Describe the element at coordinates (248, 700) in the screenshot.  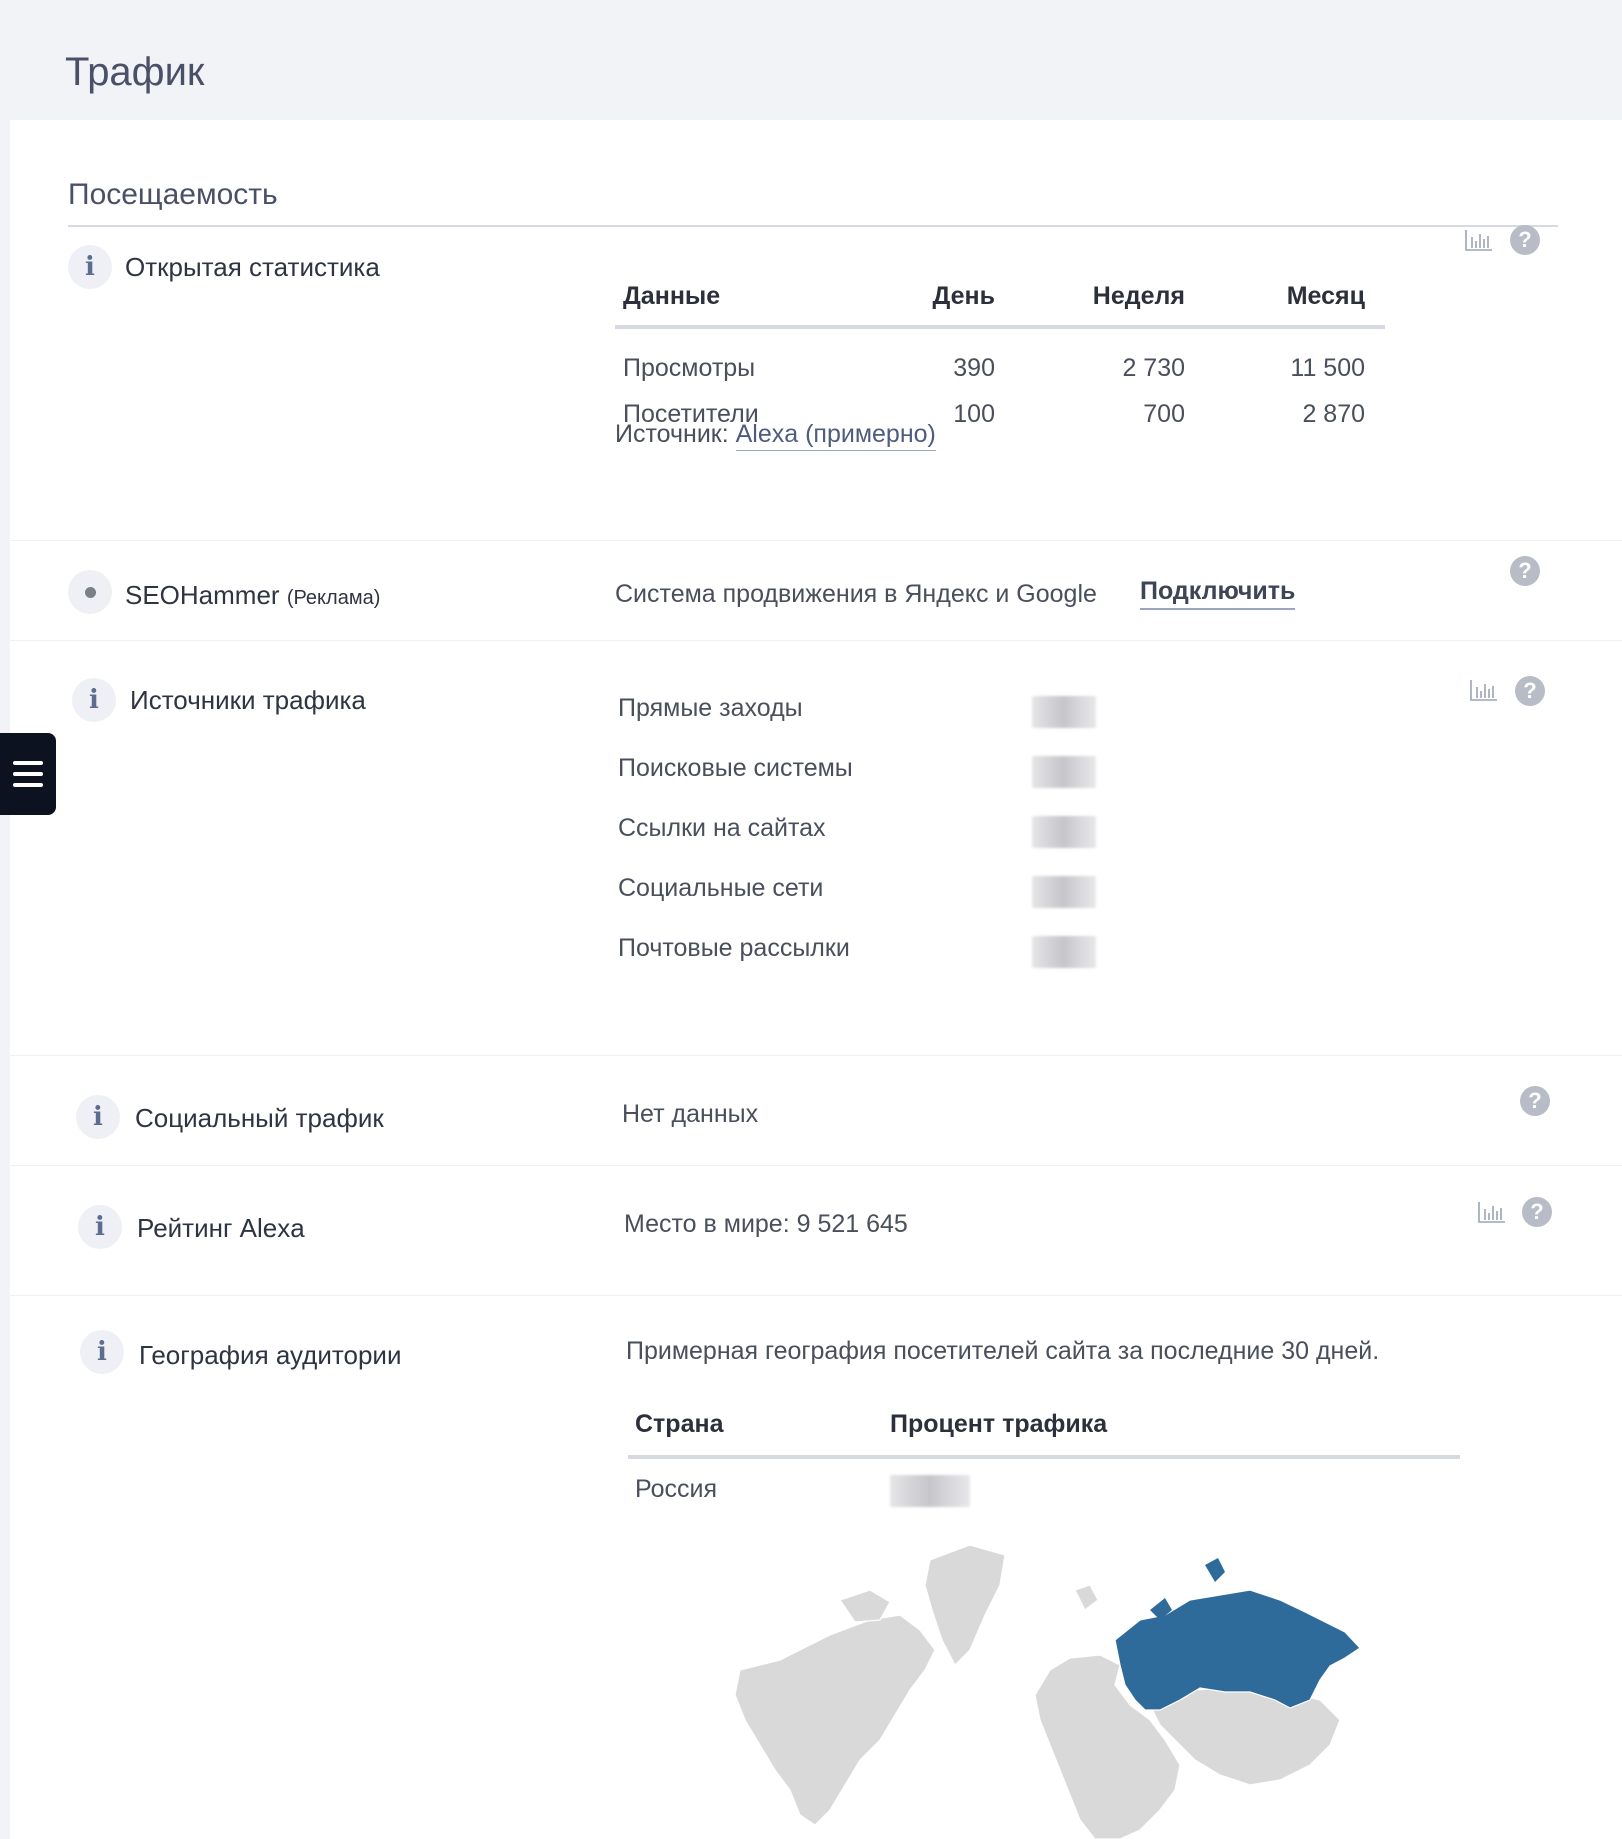
I see `traffic-sources-label: Источники трафика` at that location.